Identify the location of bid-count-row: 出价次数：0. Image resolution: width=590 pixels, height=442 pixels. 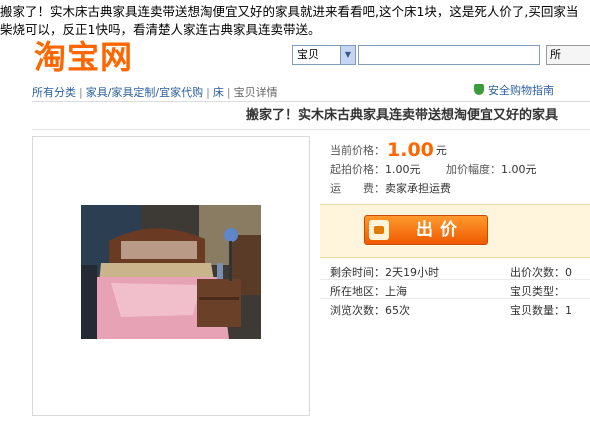
(541, 272).